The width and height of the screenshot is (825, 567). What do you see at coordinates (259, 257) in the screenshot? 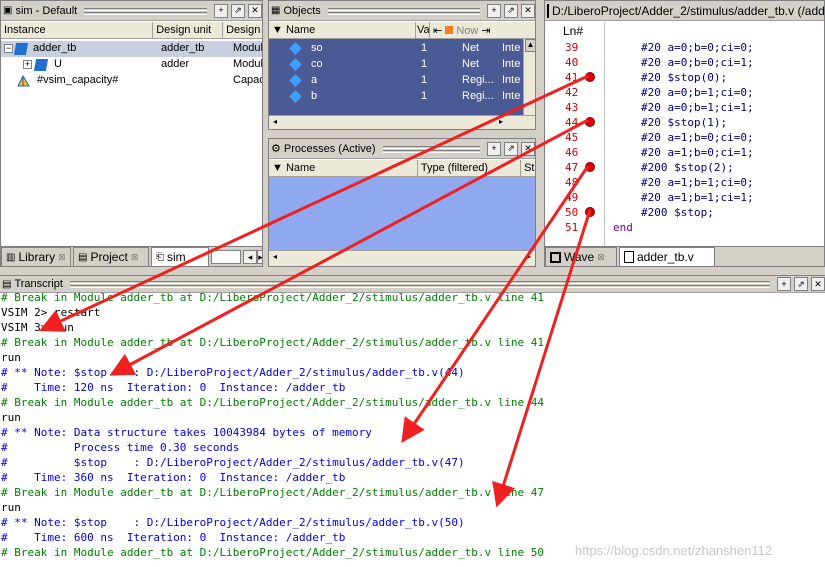
I see `tab-scroll-right-icon: ▸` at bounding box center [259, 257].